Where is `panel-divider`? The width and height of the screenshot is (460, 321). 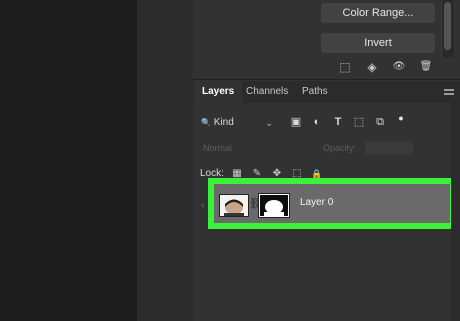 panel-divider is located at coordinates (326, 79).